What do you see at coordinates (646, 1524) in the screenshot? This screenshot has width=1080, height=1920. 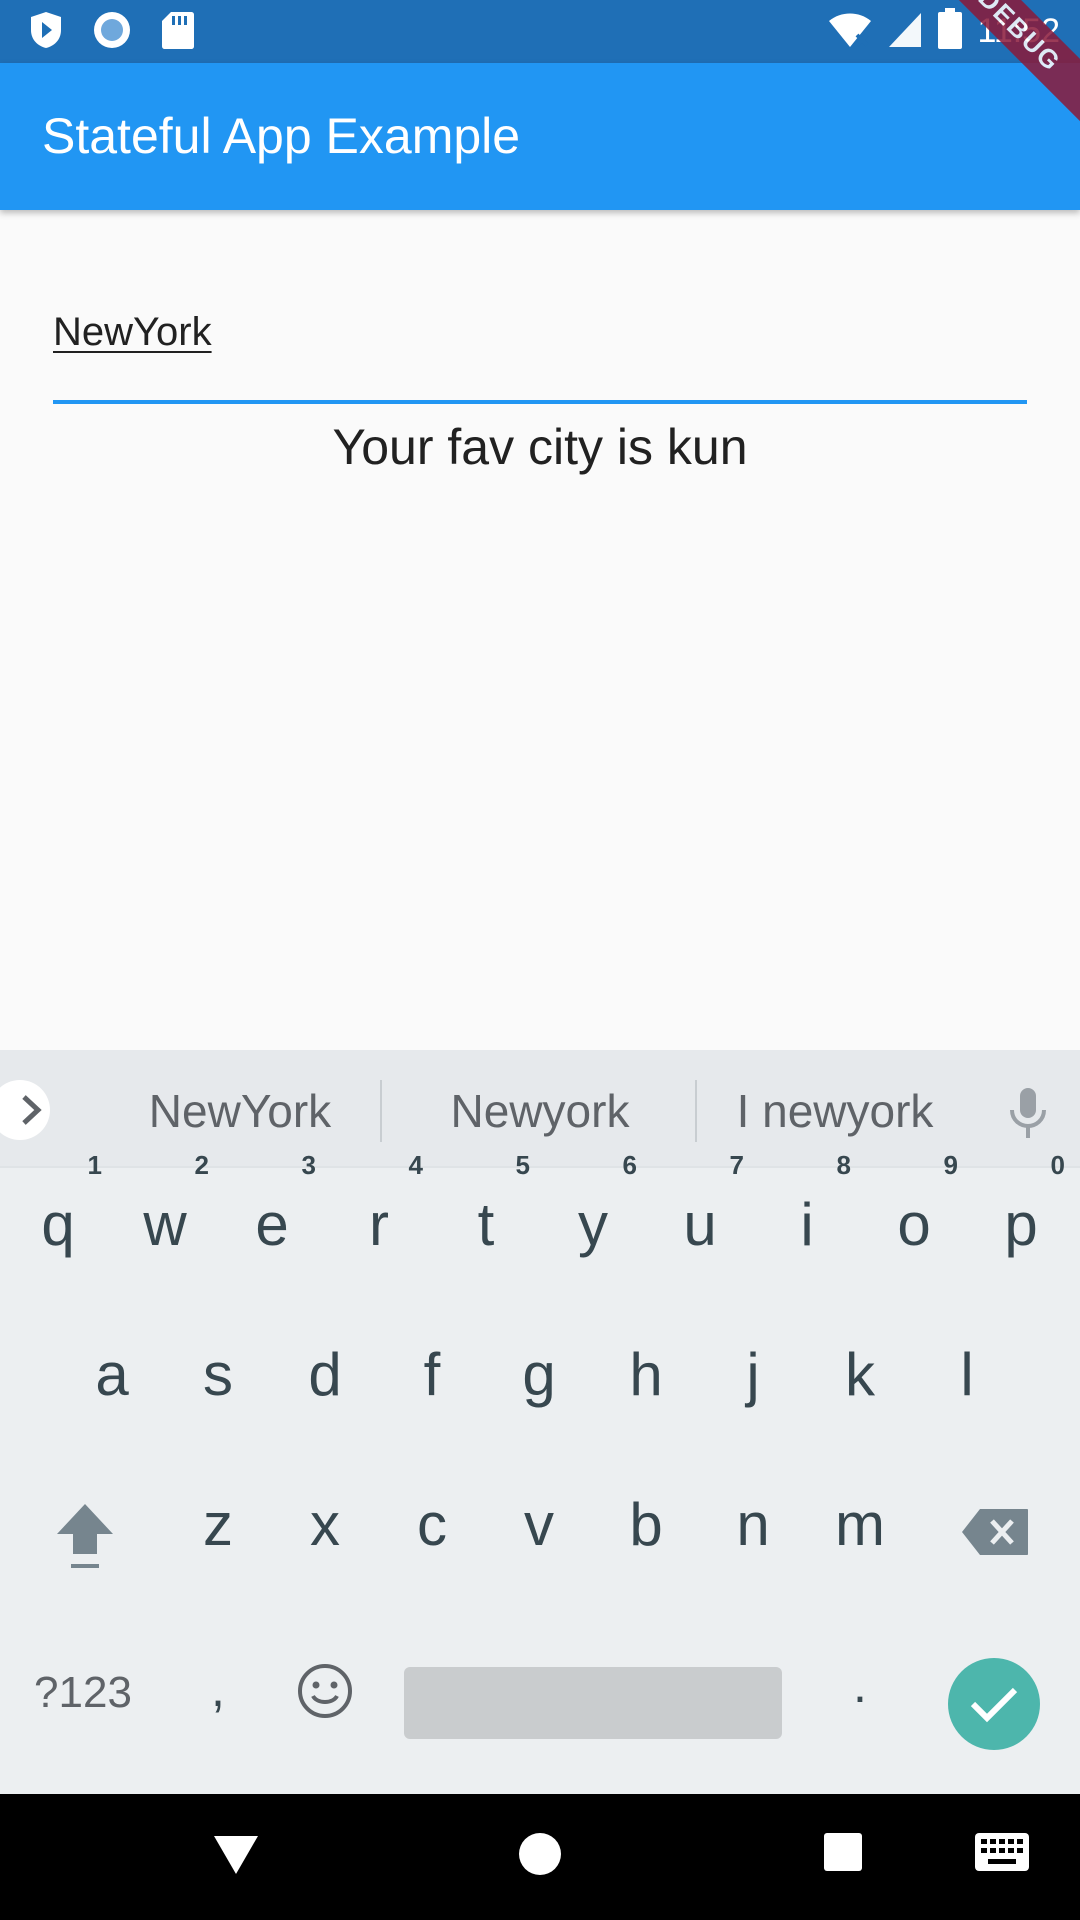 I see `key-b: b` at bounding box center [646, 1524].